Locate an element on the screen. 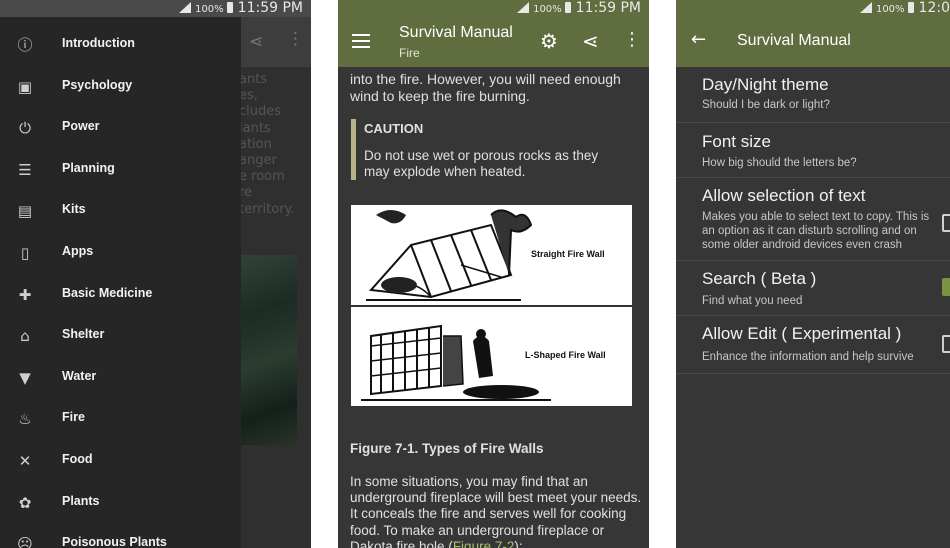  drawer-item-label: Planning is located at coordinates (88, 167).